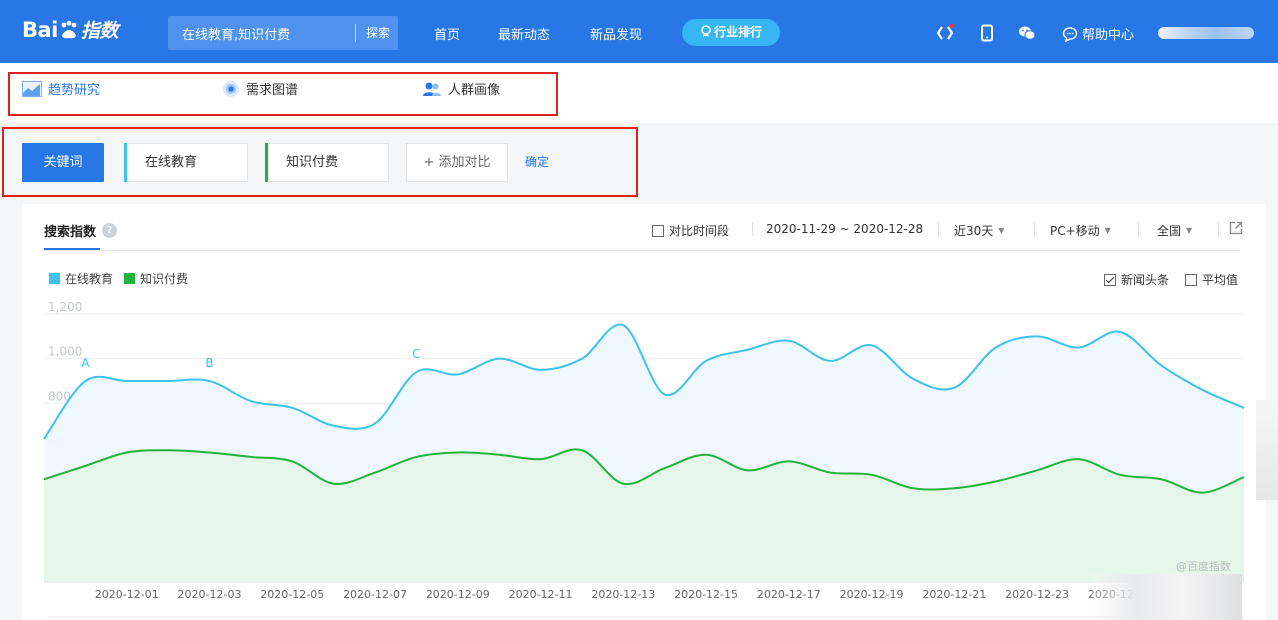  I want to click on app-logo-icon, so click(945, 33).